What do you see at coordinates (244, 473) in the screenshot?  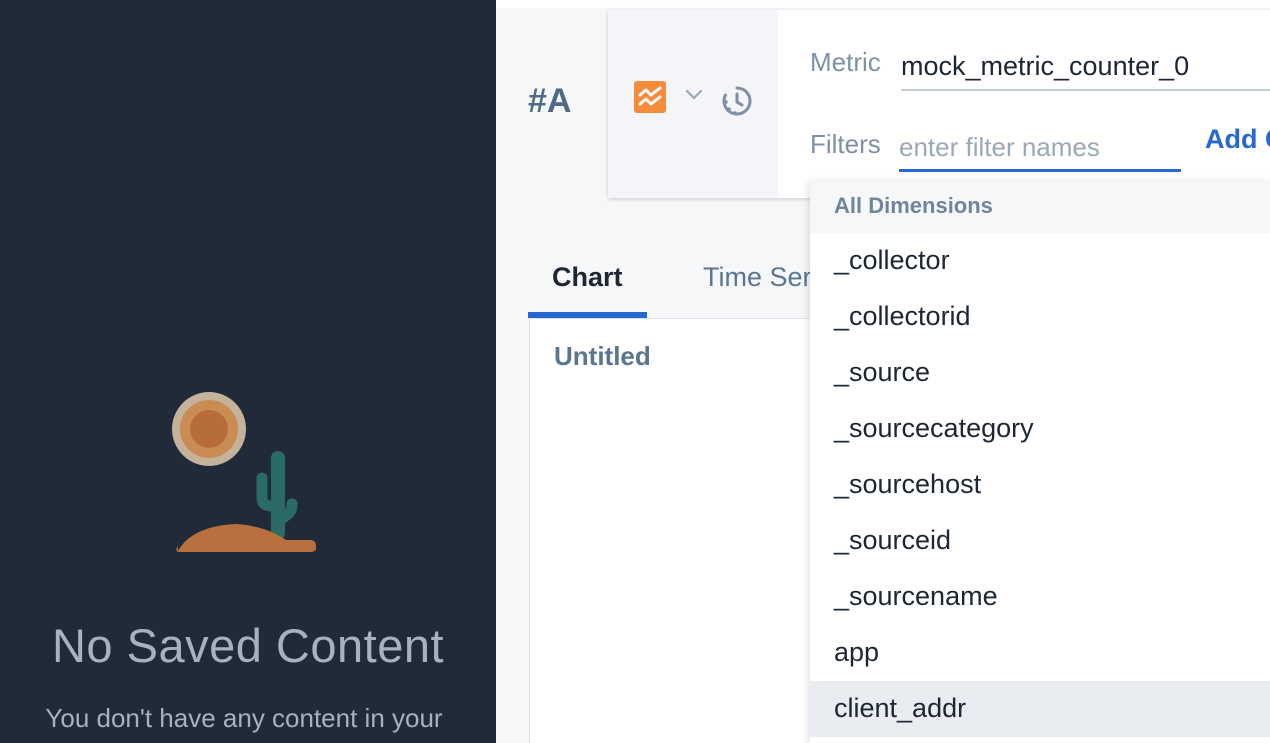 I see `desert-illustration` at bounding box center [244, 473].